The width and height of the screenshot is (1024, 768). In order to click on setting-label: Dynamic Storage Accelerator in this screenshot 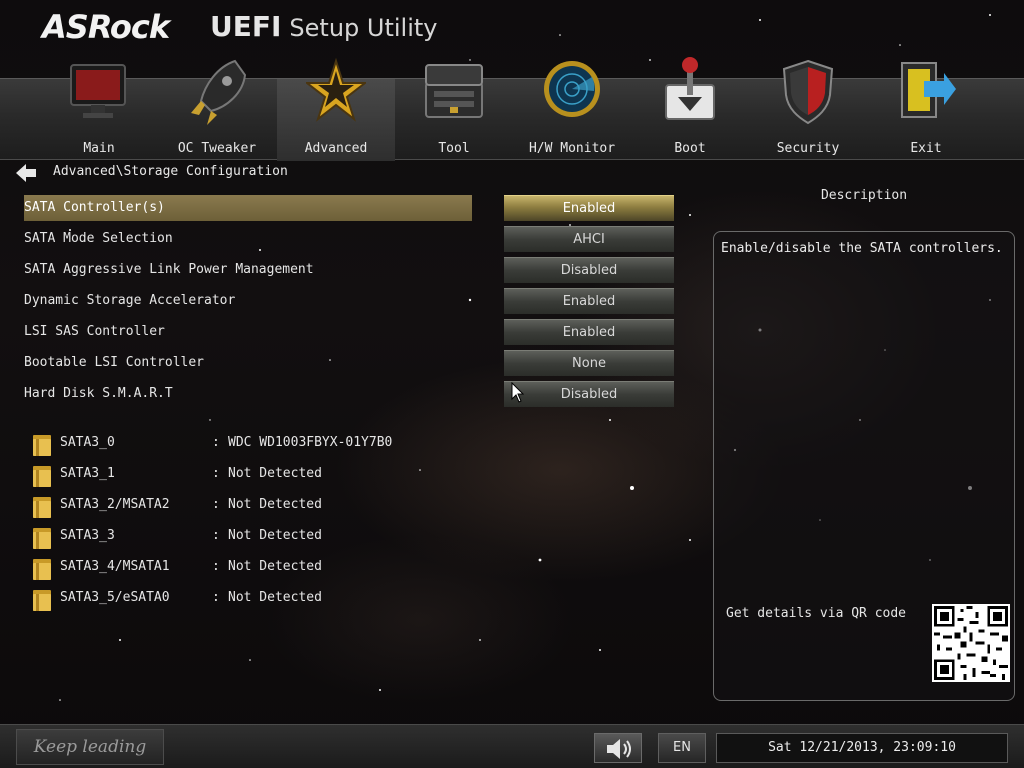, I will do `click(130, 300)`.